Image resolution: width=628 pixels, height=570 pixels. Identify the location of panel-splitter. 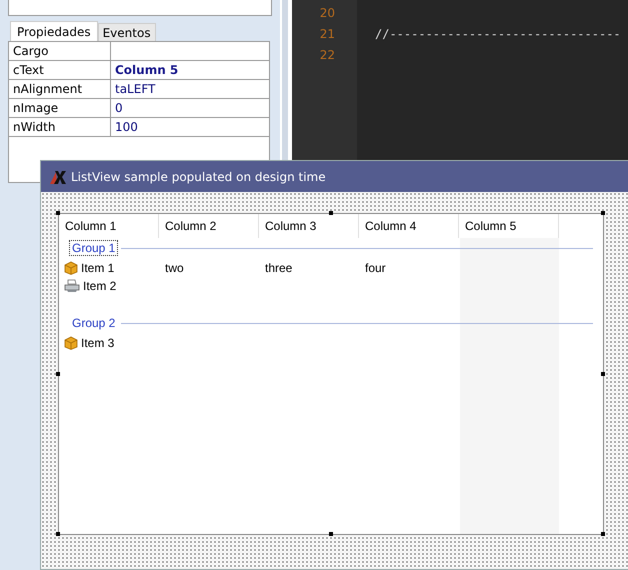
(286, 80).